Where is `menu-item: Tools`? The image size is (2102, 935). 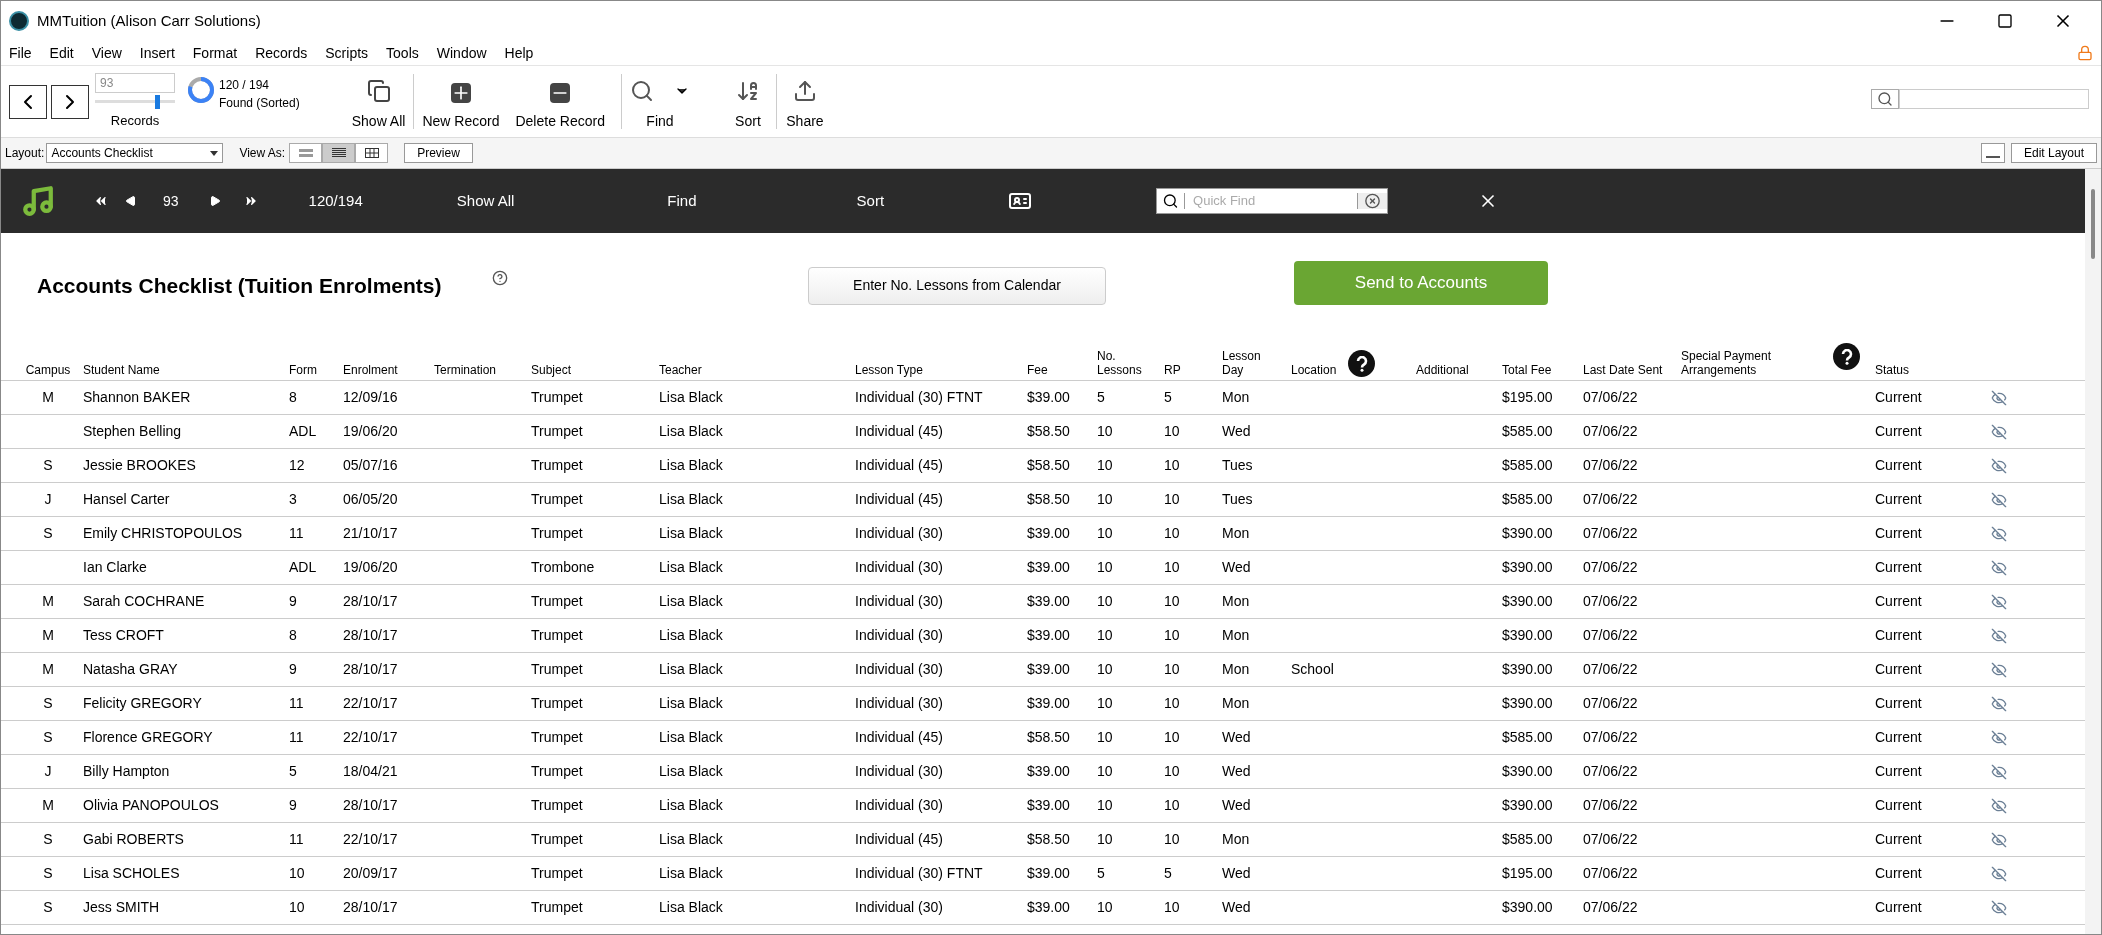
menu-item: Tools is located at coordinates (402, 53).